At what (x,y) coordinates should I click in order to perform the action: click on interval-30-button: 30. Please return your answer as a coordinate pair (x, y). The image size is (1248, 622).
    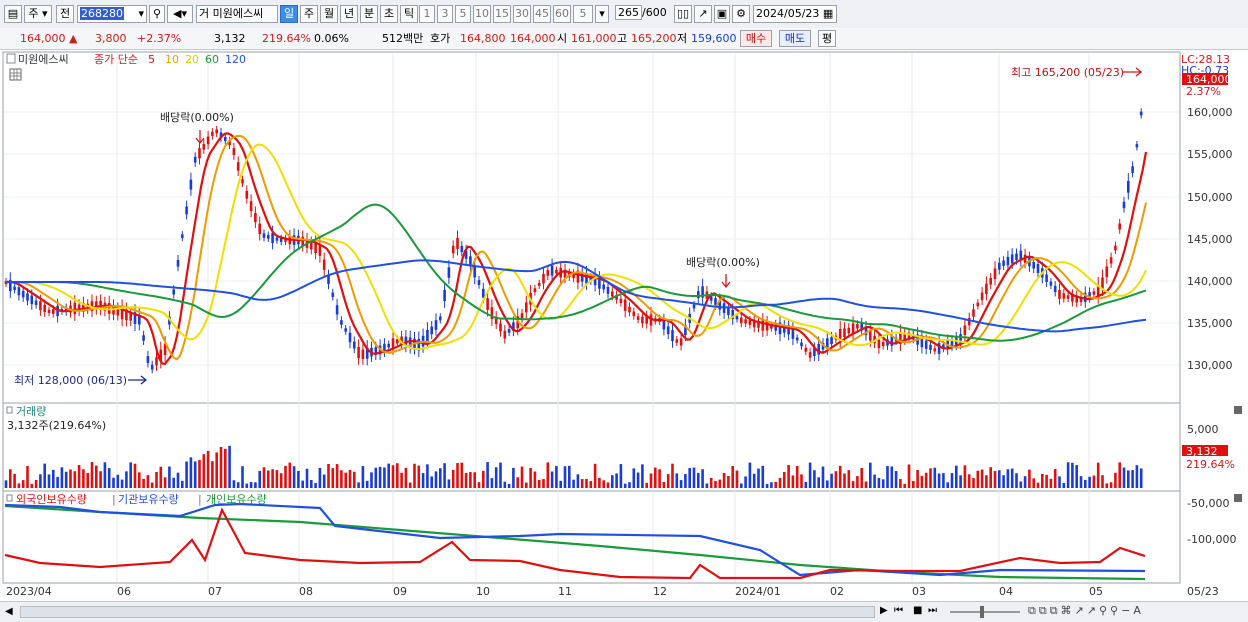
    Looking at the image, I should click on (522, 14).